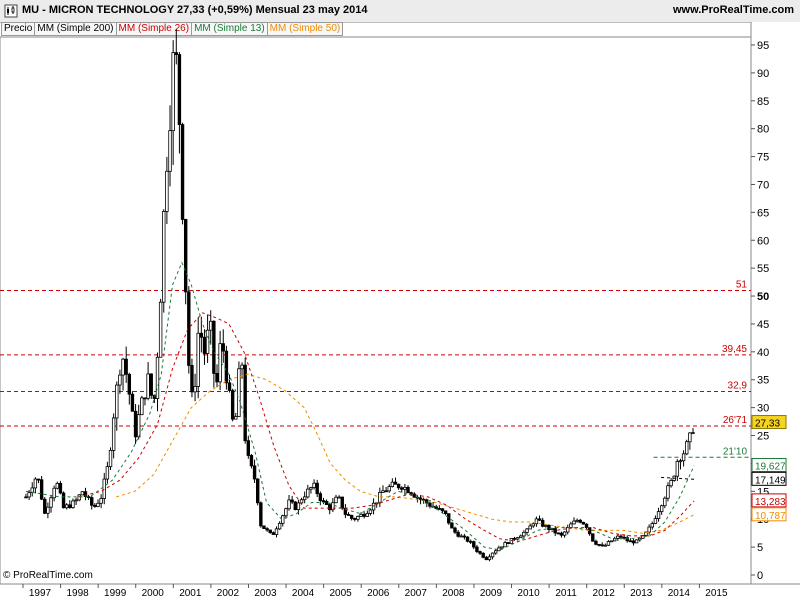 This screenshot has width=800, height=600. What do you see at coordinates (770, 480) in the screenshot?
I see `value-box-label: 17,149` at bounding box center [770, 480].